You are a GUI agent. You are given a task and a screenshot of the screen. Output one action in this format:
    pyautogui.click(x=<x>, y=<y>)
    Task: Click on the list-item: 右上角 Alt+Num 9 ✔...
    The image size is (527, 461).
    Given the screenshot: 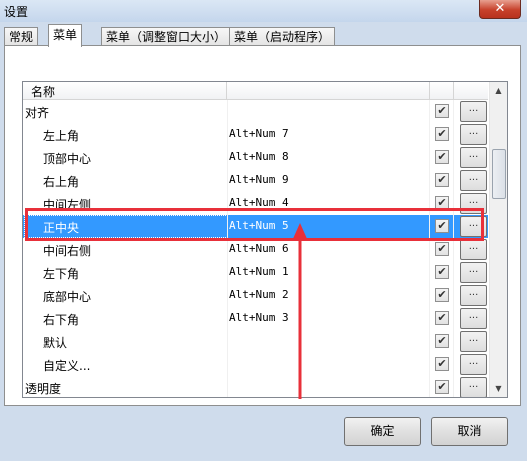 What is the action you would take?
    pyautogui.click(x=255, y=180)
    